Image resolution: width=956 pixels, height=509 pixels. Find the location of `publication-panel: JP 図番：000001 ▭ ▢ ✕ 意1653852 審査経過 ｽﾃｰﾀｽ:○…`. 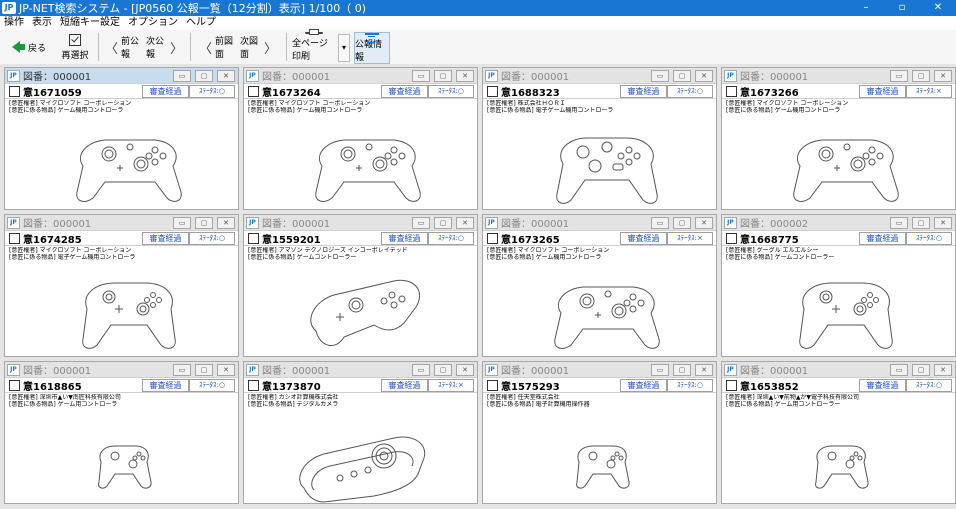

publication-panel: JP 図番：000001 ▭ ▢ ✕ 意1653852 審査経過 ｽﾃｰﾀｽ:○… is located at coordinates (838, 432).